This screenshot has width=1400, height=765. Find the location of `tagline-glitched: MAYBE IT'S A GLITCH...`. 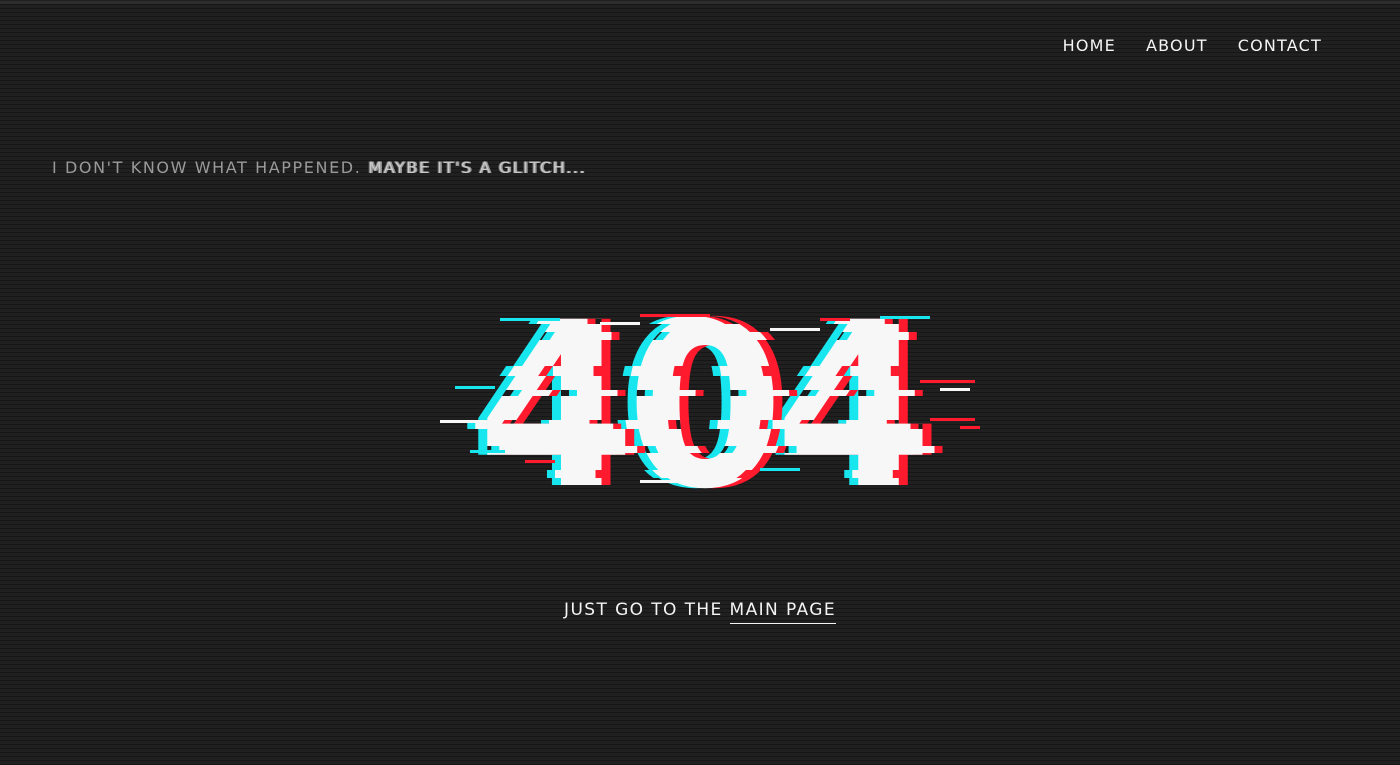

tagline-glitched: MAYBE IT'S A GLITCH... is located at coordinates (477, 167).